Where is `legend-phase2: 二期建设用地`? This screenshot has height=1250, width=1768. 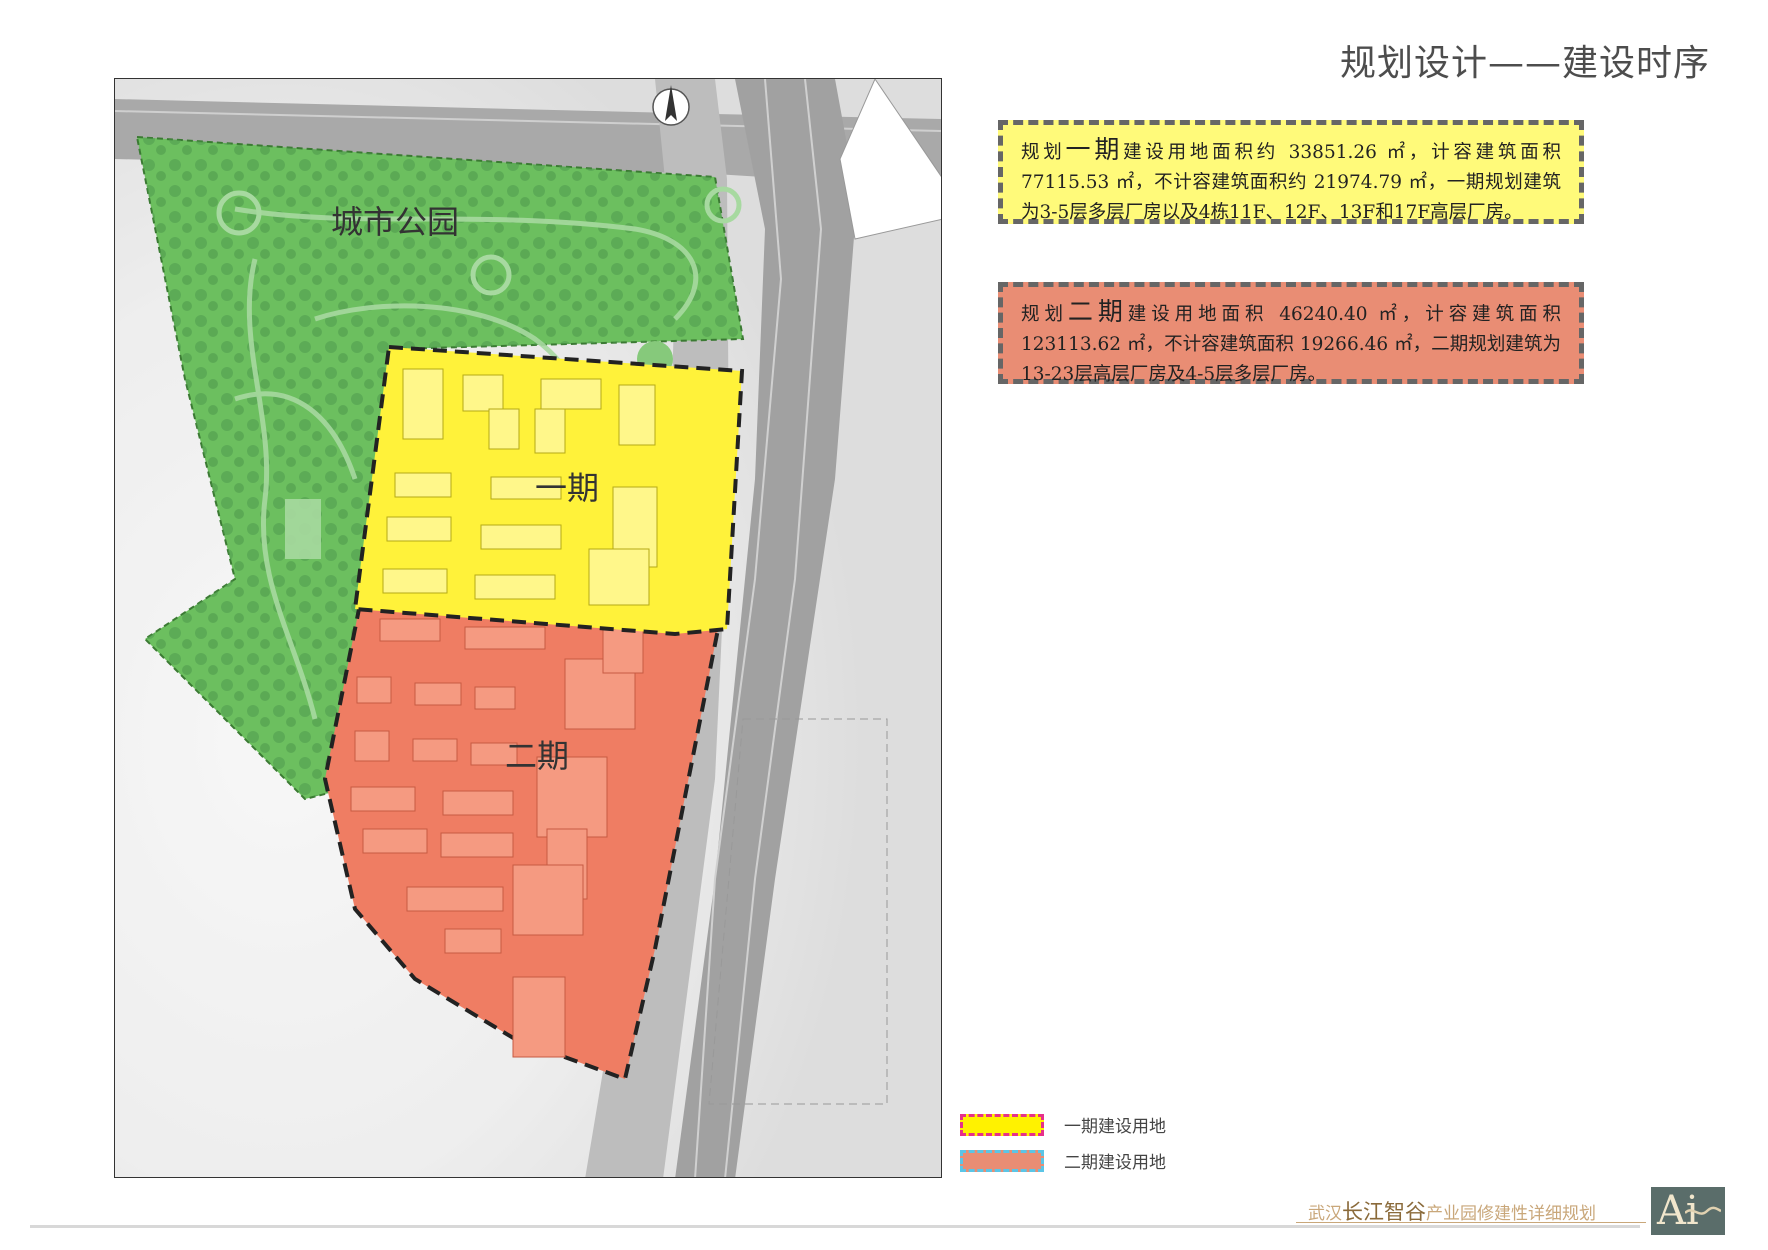
legend-phase2: 二期建设用地 is located at coordinates (1063, 1160).